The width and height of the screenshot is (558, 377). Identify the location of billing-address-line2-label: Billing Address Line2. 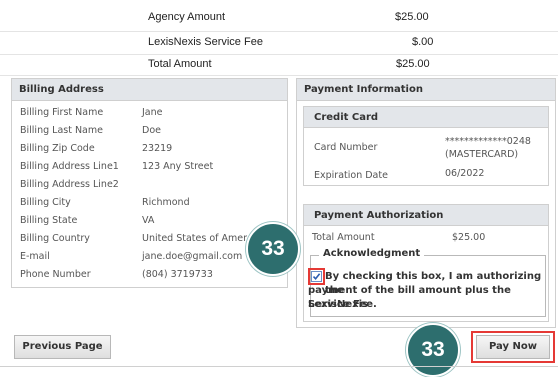
(69, 184).